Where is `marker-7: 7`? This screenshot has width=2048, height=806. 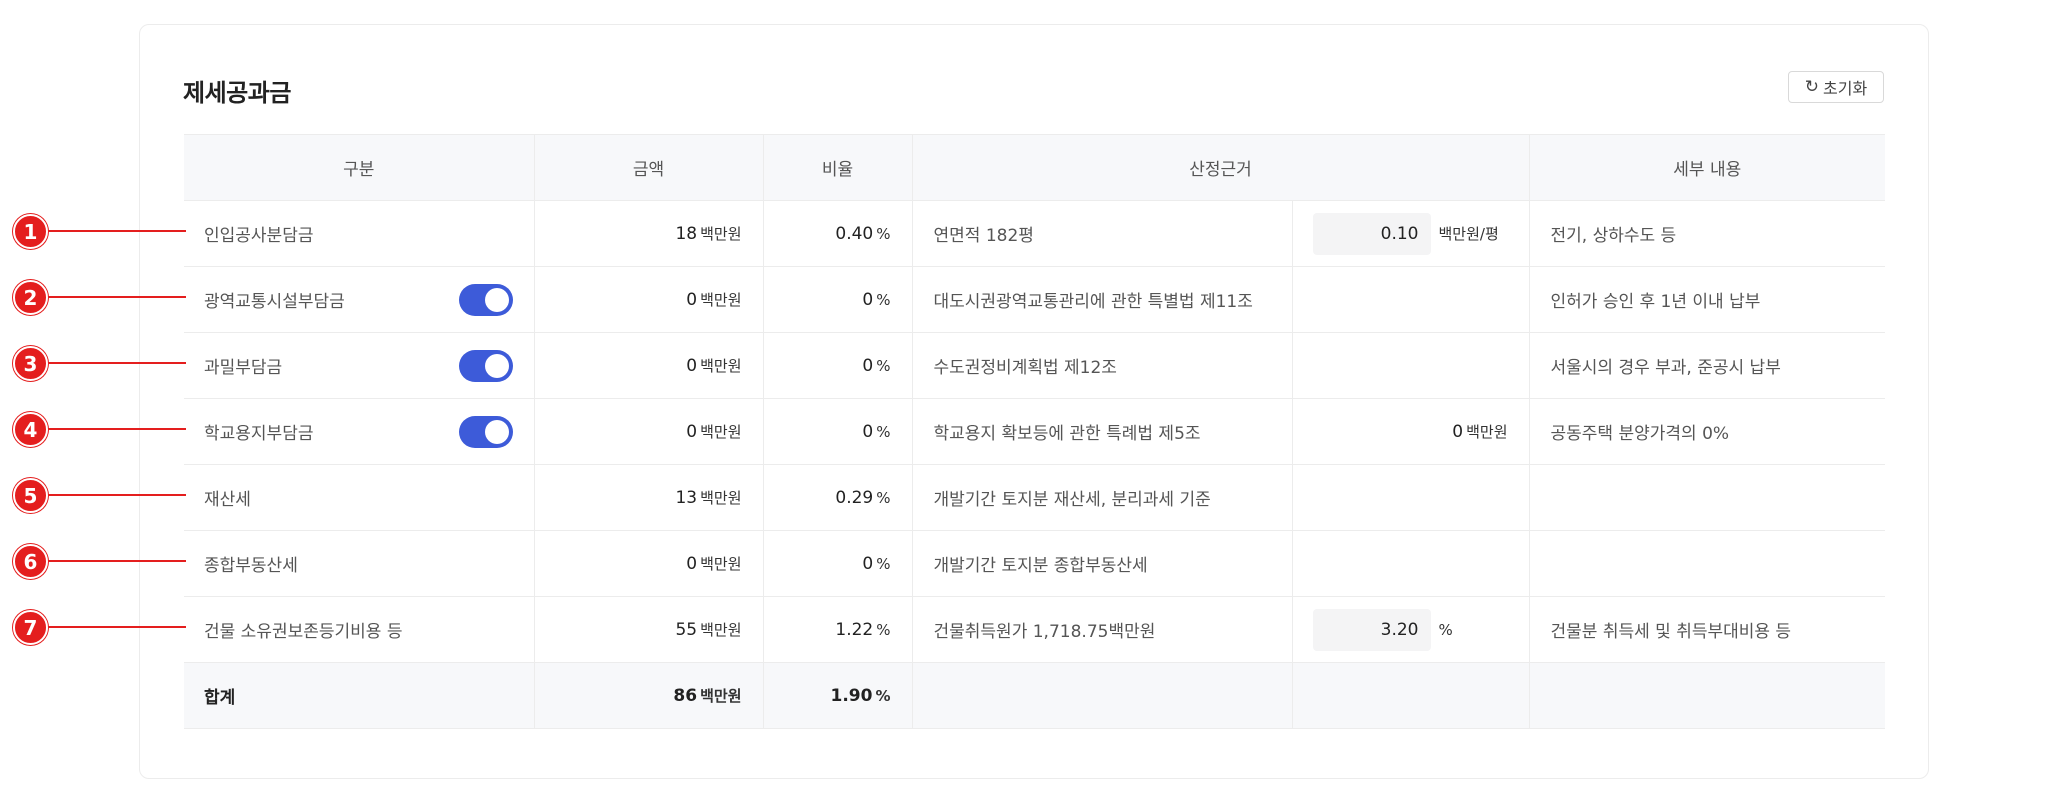 marker-7: 7 is located at coordinates (30, 627).